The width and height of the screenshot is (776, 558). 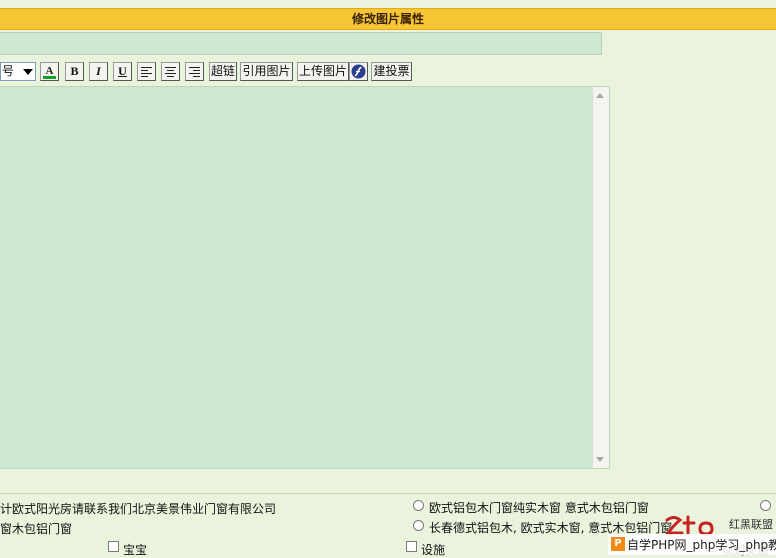 I want to click on font-color-icon: A, so click(x=49, y=72).